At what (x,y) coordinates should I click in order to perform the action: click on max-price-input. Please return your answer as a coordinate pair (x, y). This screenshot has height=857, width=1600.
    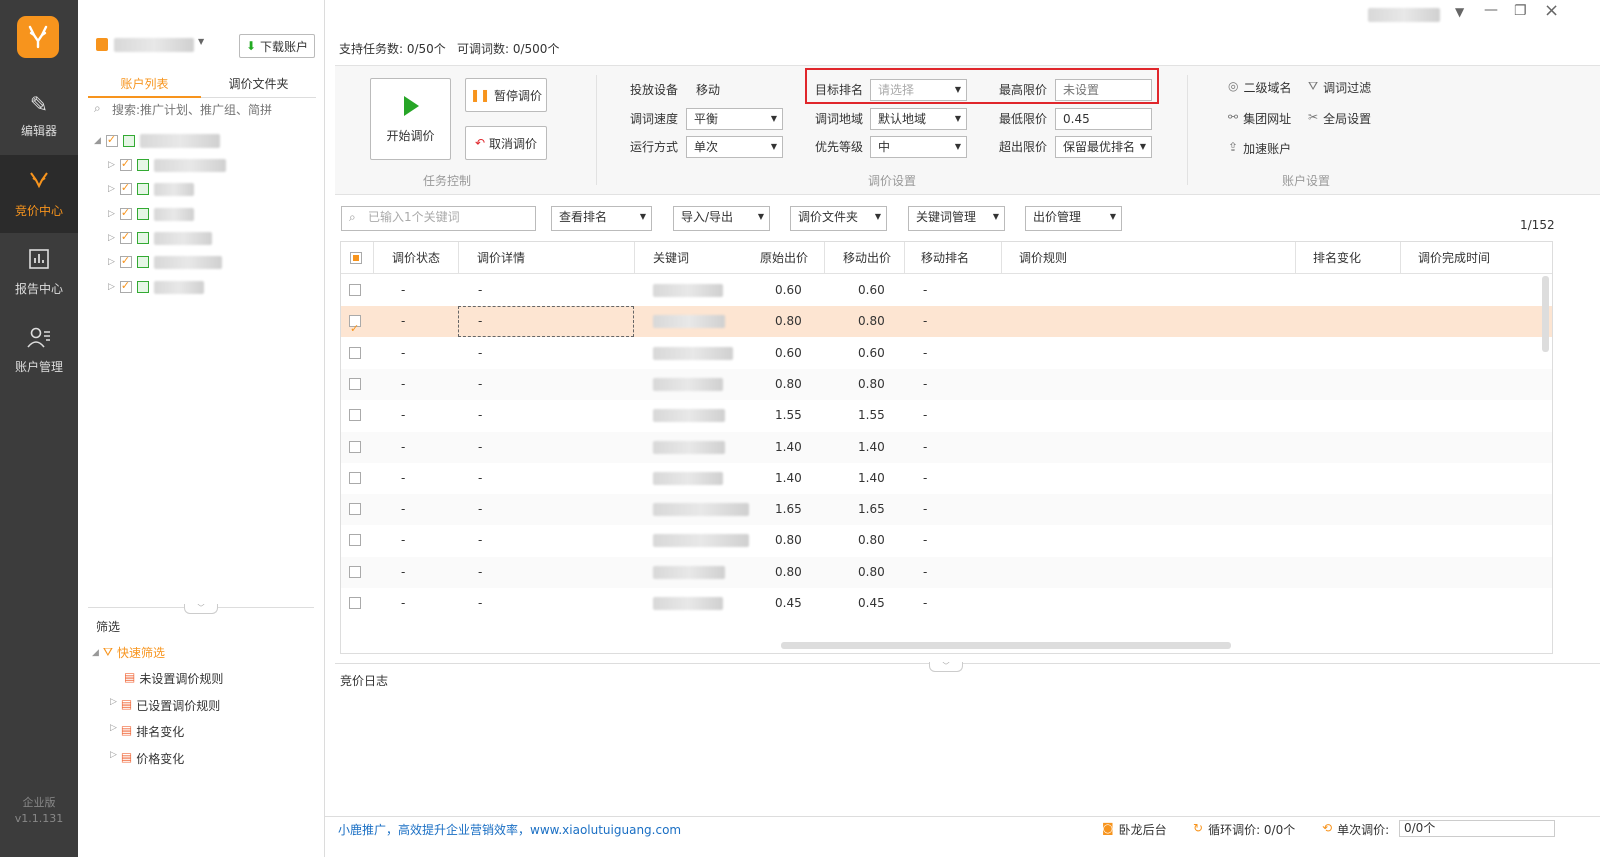
    Looking at the image, I should click on (1103, 90).